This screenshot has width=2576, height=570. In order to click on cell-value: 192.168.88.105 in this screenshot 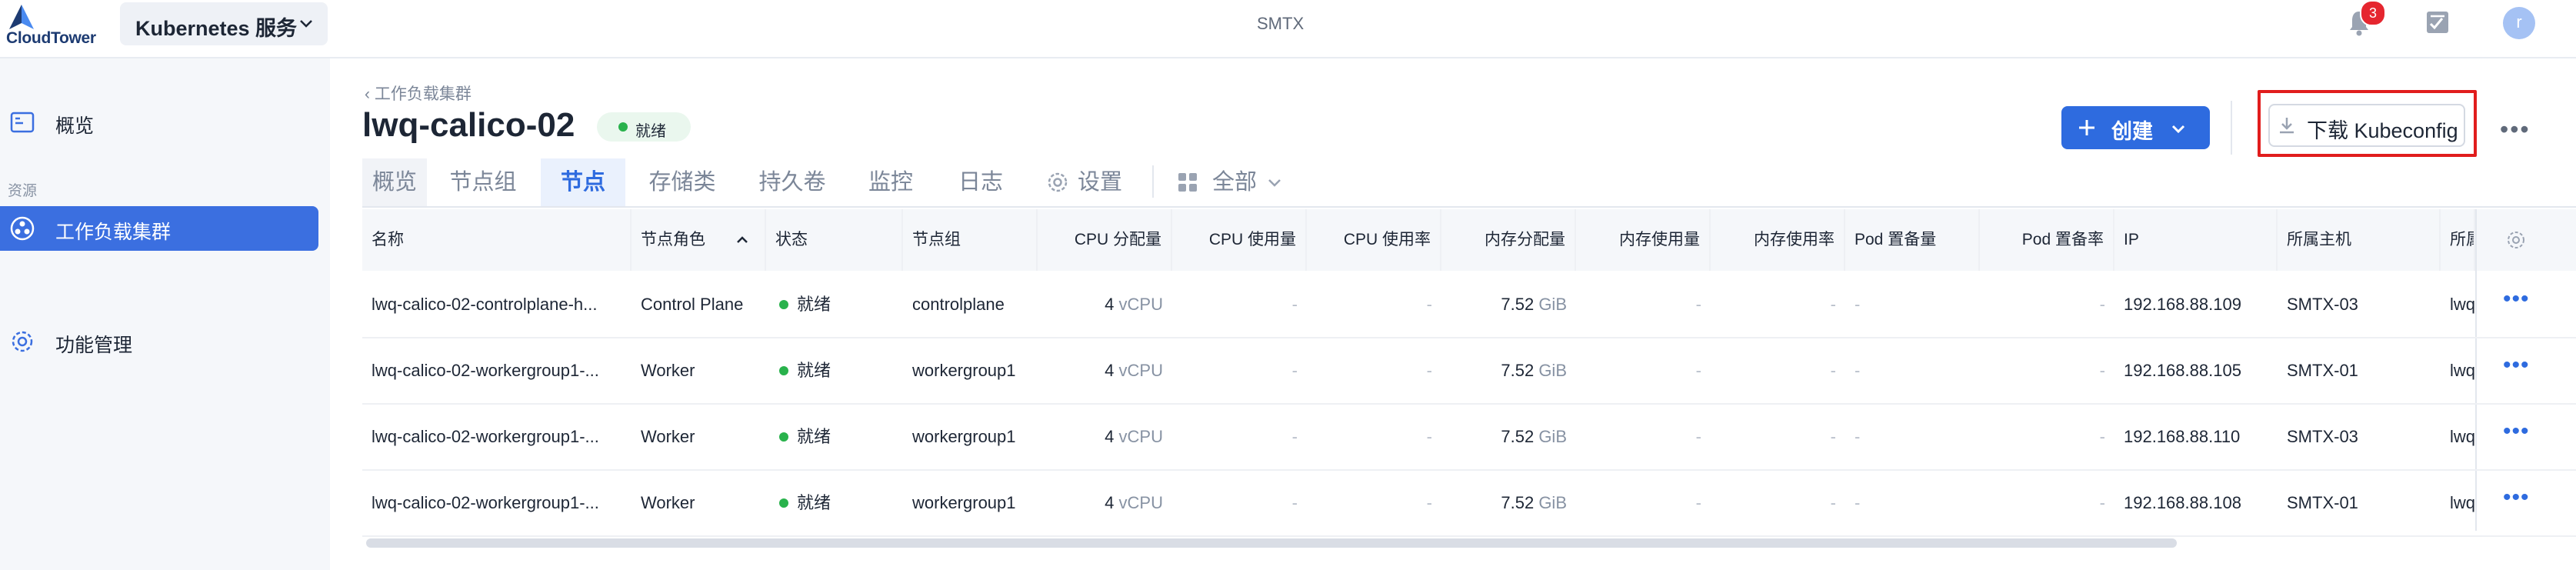, I will do `click(2182, 371)`.